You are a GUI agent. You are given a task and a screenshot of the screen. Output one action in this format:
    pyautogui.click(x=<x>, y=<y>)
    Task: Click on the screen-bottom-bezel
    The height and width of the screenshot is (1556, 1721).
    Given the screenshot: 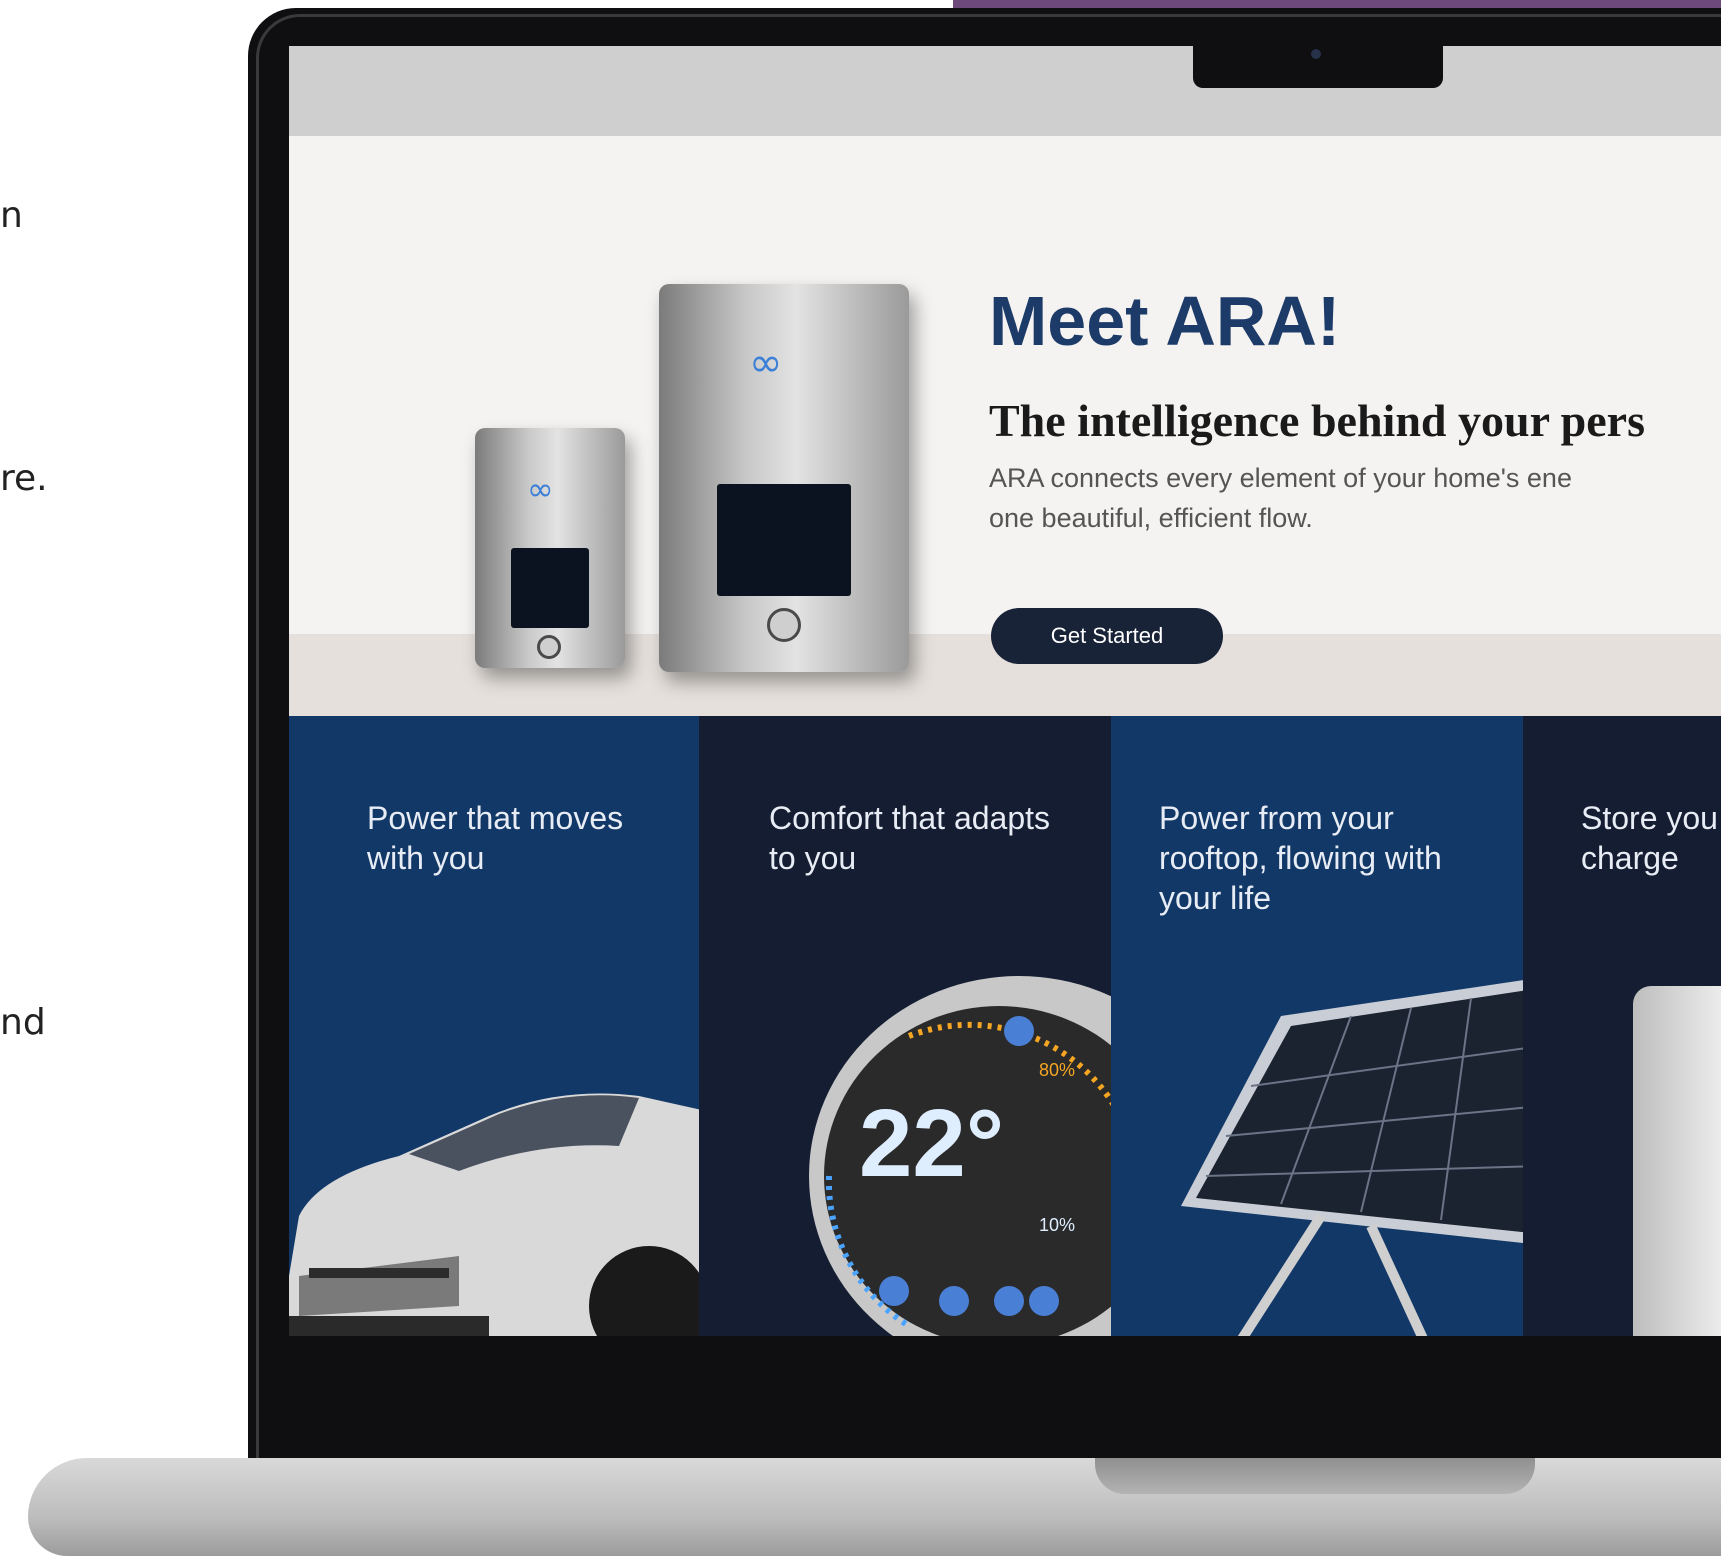 What is the action you would take?
    pyautogui.click(x=1005, y=1357)
    